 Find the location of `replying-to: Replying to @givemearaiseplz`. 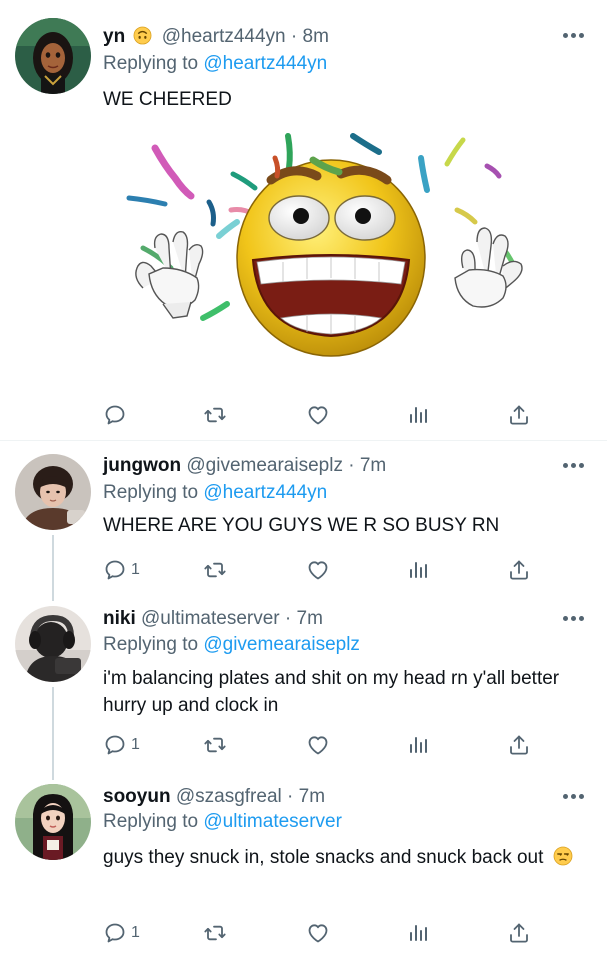

replying-to: Replying to @givemearaiseplz is located at coordinates (231, 645).